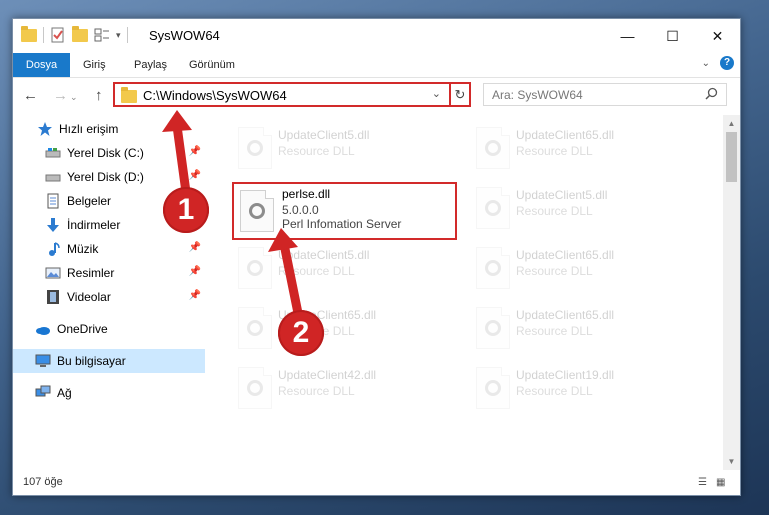 The width and height of the screenshot is (769, 515). I want to click on up-icon: ↑, so click(99, 95).